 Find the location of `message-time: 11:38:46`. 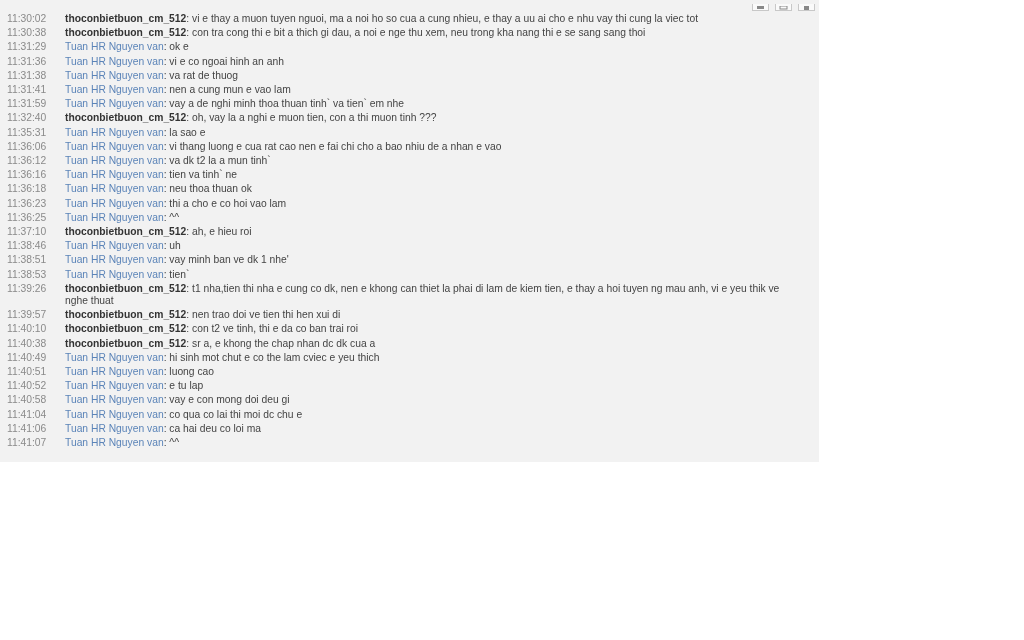

message-time: 11:38:46 is located at coordinates (27, 246).